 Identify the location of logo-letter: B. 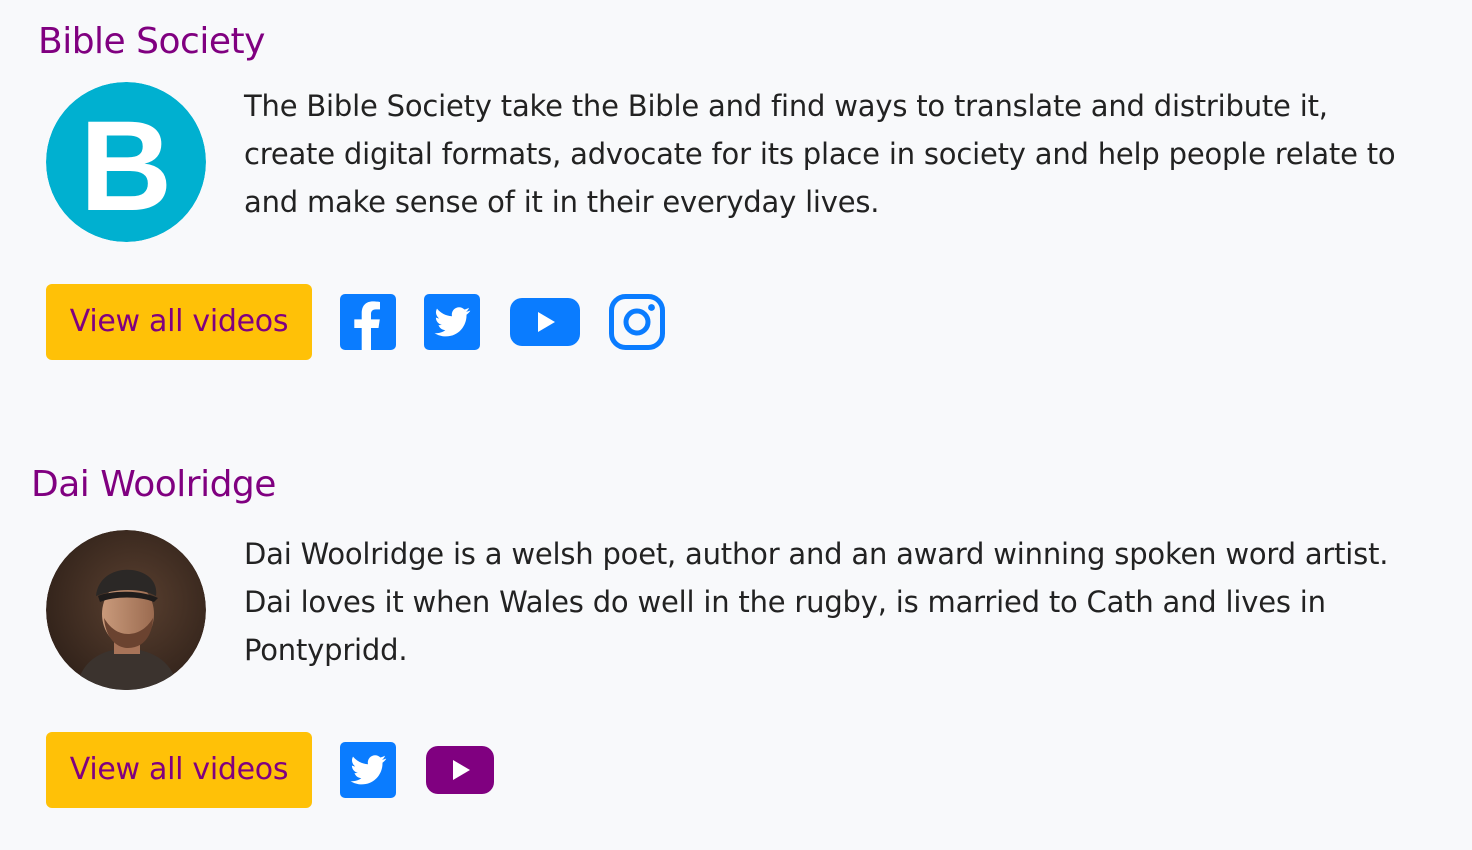
(126, 166).